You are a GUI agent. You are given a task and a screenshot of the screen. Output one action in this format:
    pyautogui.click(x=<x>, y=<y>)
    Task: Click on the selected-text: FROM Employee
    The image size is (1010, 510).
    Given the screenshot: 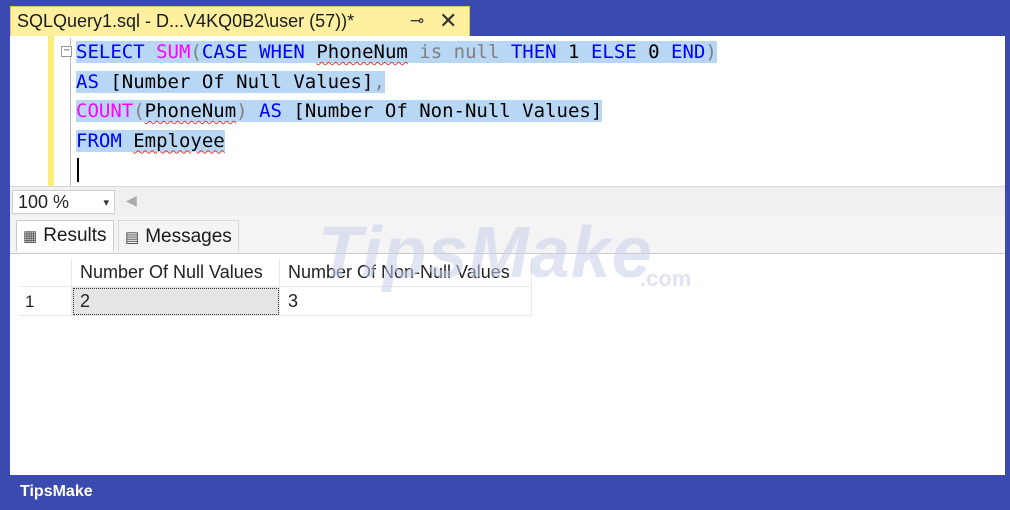 What is the action you would take?
    pyautogui.click(x=150, y=140)
    